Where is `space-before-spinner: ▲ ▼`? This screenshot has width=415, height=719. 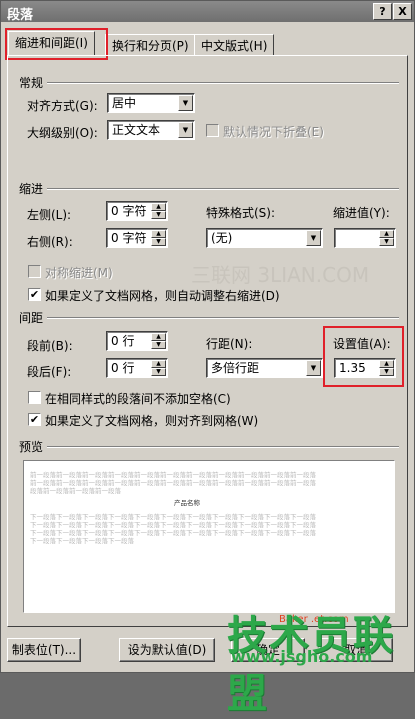
space-before-spinner: ▲ ▼ is located at coordinates (158, 341).